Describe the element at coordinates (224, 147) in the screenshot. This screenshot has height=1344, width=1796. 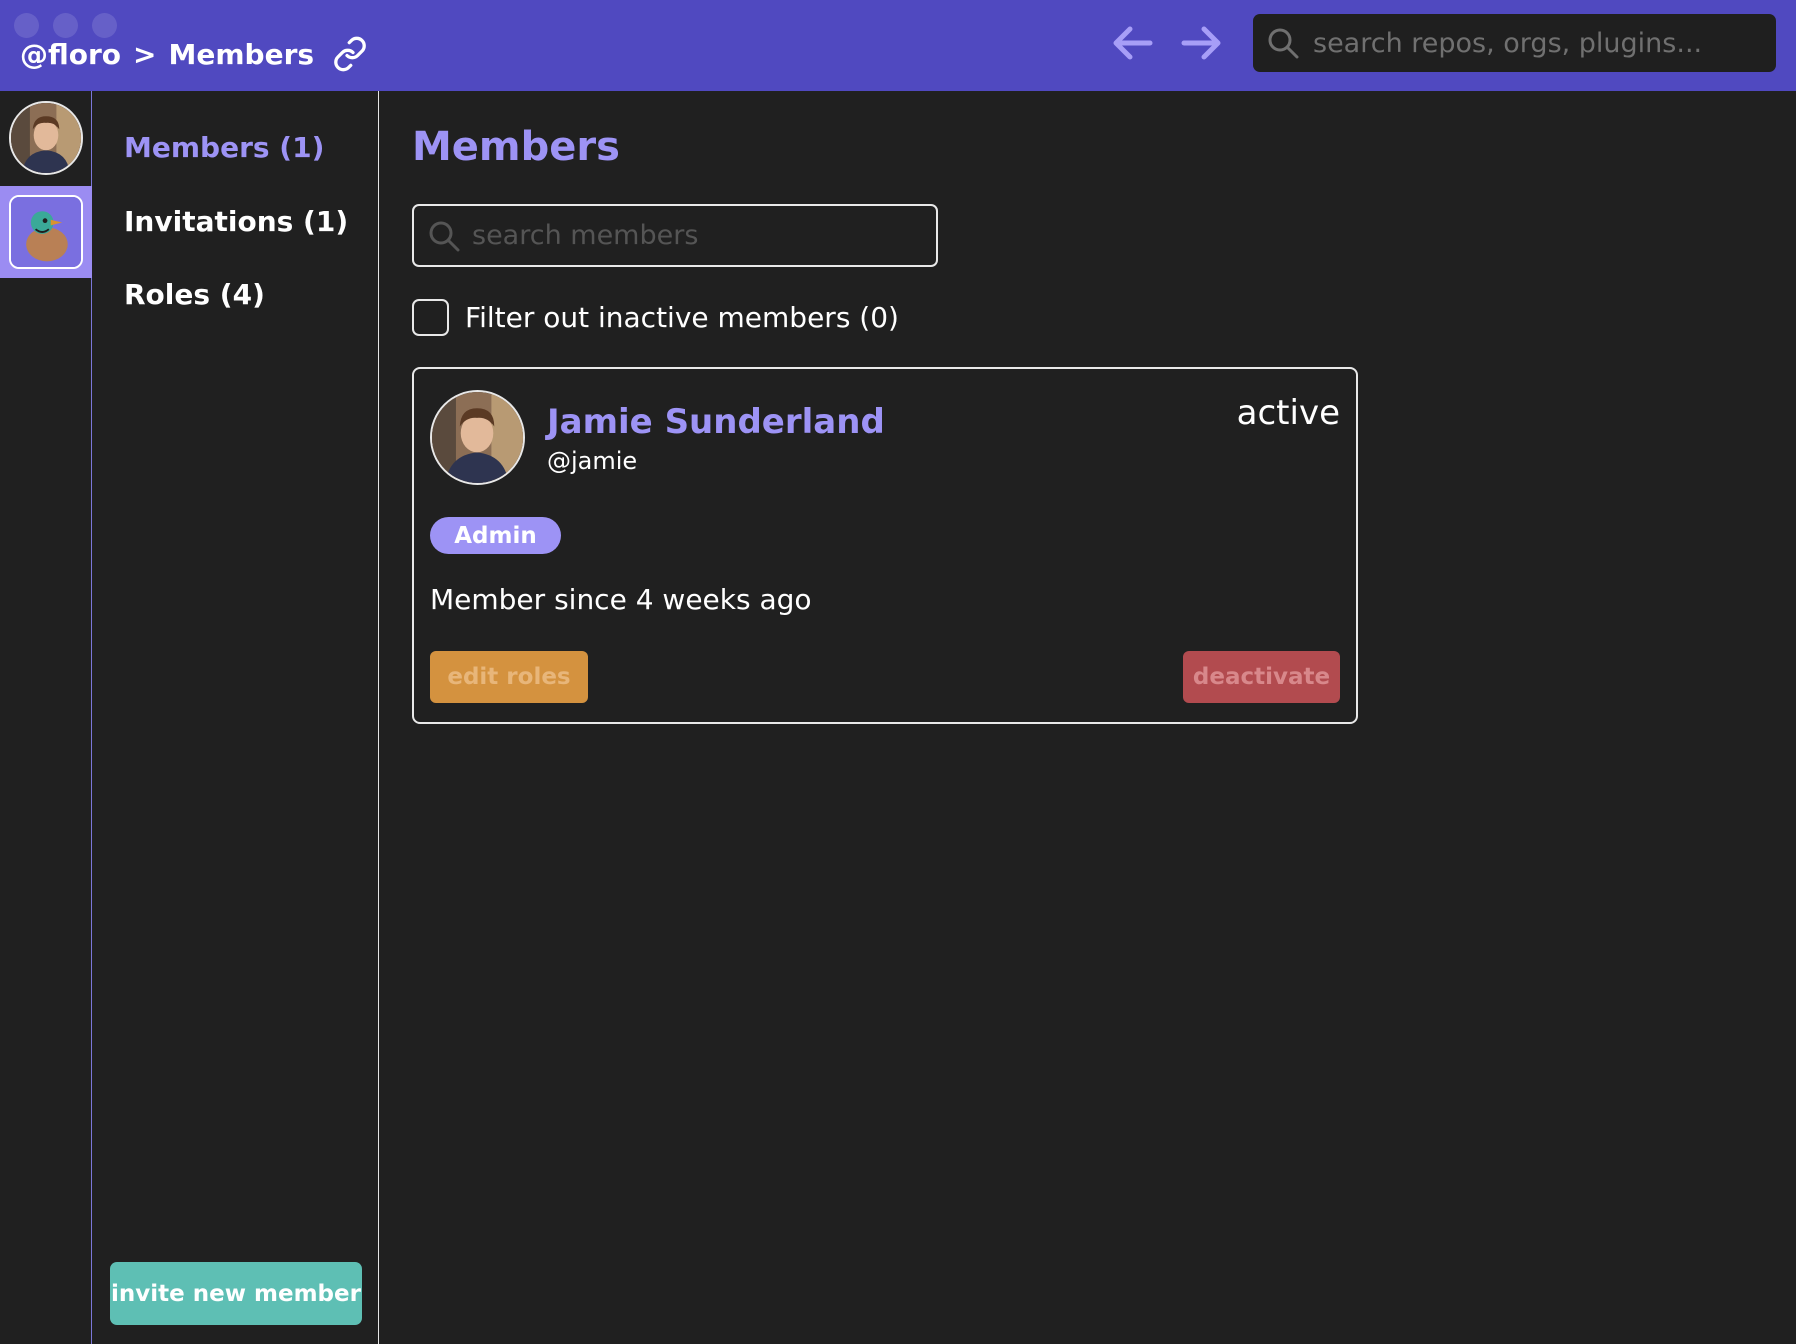
I see `sidebar-item-members: Members (1)` at that location.